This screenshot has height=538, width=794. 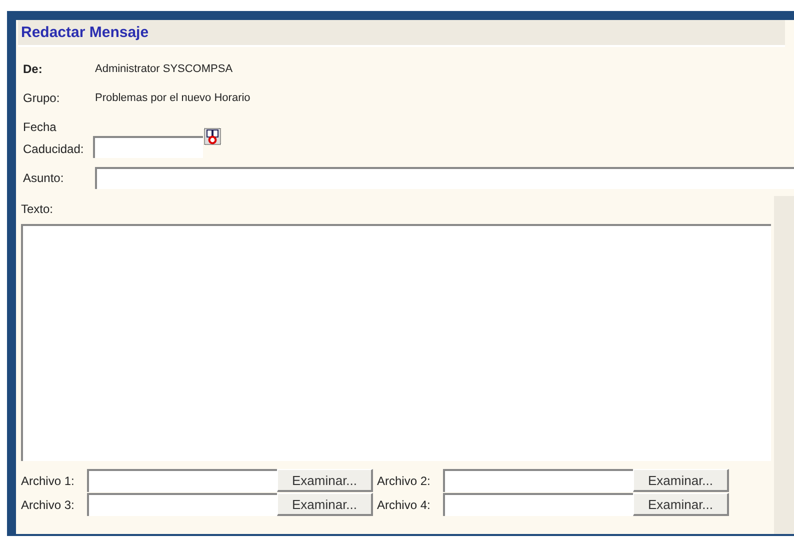 What do you see at coordinates (42, 97) in the screenshot?
I see `field-label: Grupo:` at bounding box center [42, 97].